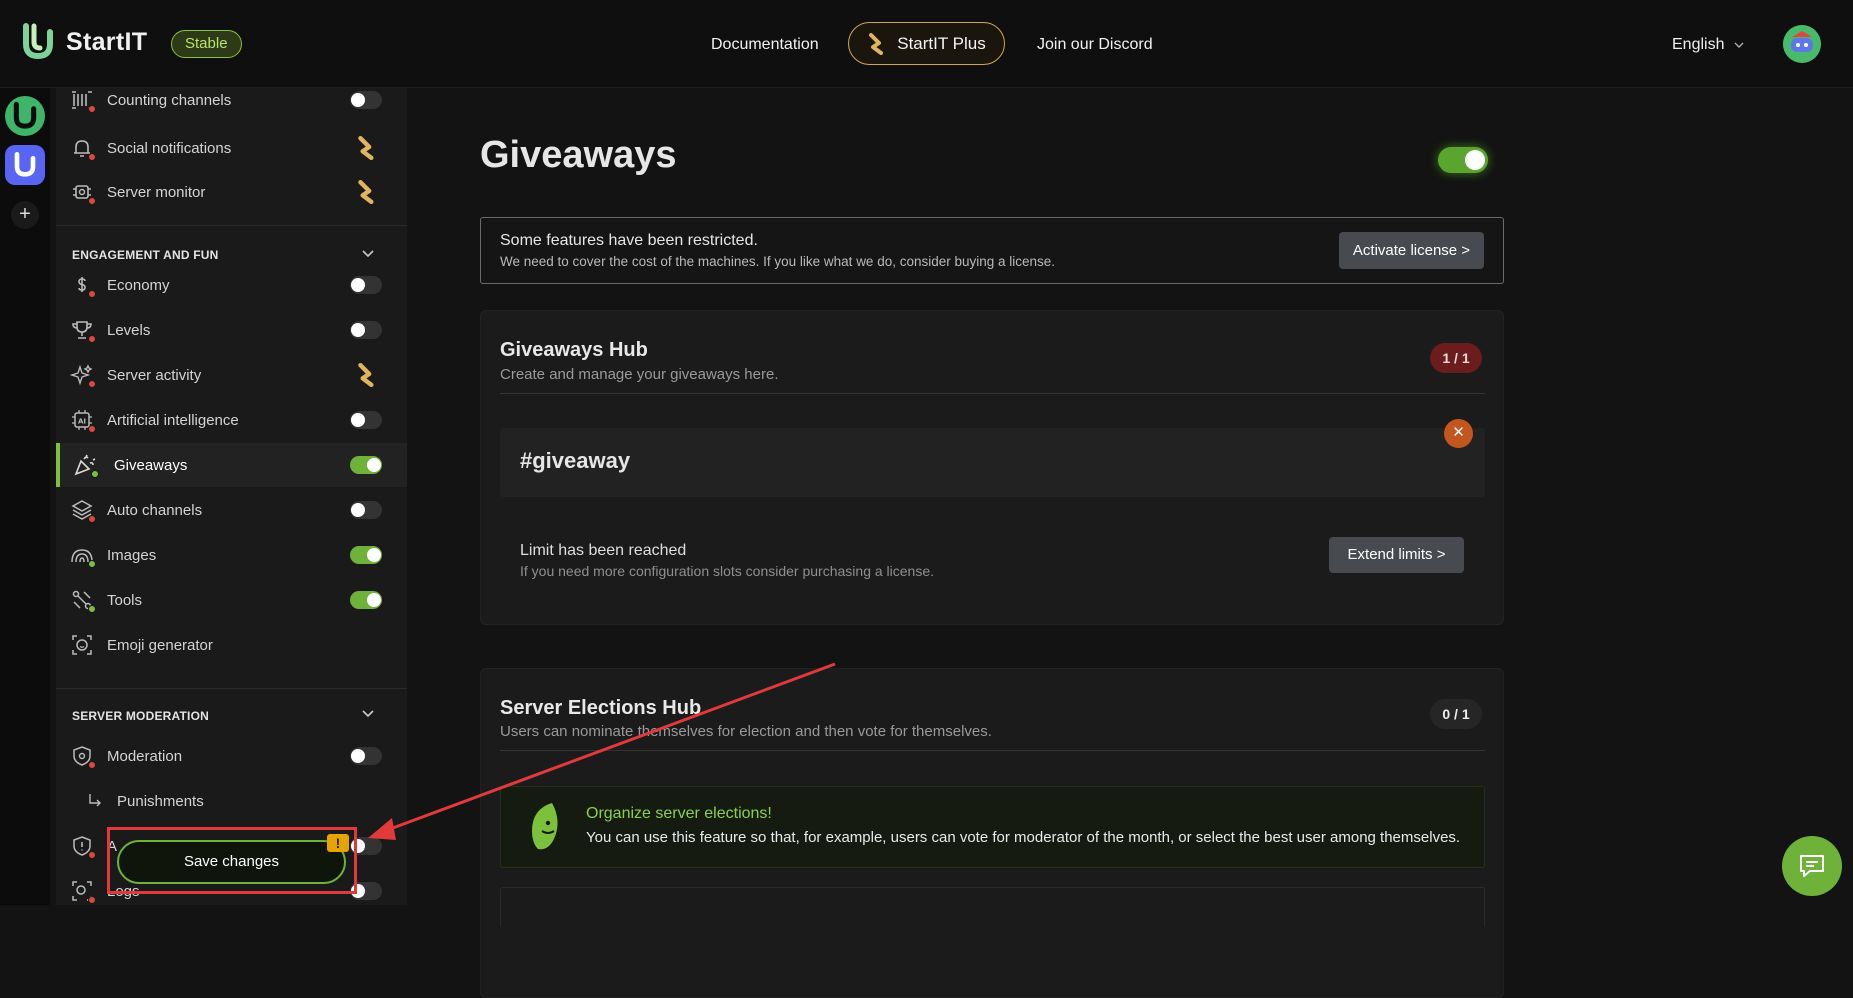  I want to click on sidebar-item-label: Giveaways, so click(151, 465).